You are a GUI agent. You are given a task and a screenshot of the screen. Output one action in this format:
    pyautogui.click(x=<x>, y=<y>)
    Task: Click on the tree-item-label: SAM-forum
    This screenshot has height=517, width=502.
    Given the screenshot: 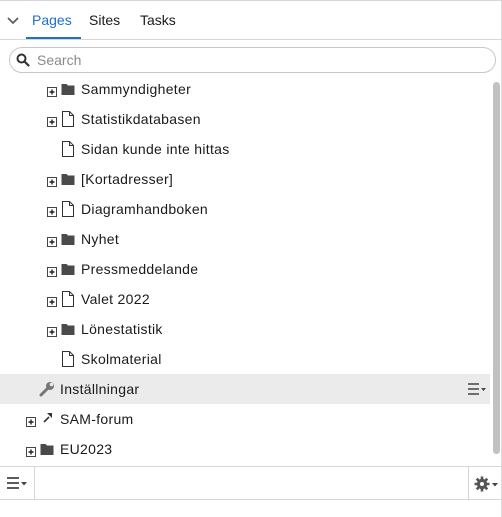 What is the action you would take?
    pyautogui.click(x=97, y=419)
    